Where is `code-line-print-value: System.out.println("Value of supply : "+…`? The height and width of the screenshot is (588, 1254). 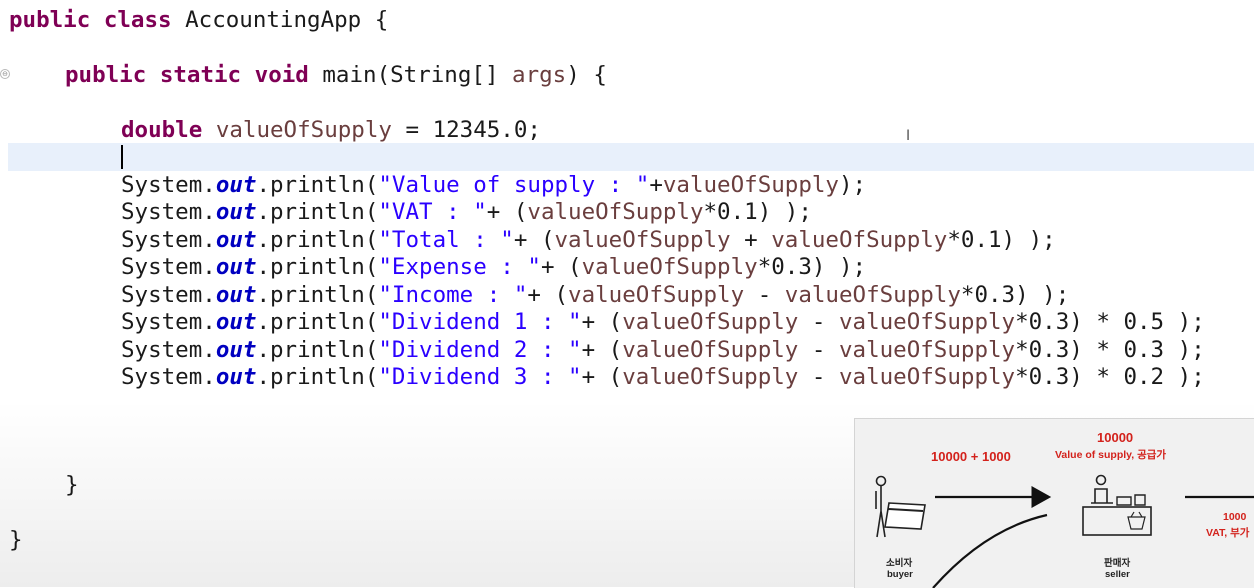 code-line-print-value: System.out.println("Value of supply : "+… is located at coordinates (493, 185).